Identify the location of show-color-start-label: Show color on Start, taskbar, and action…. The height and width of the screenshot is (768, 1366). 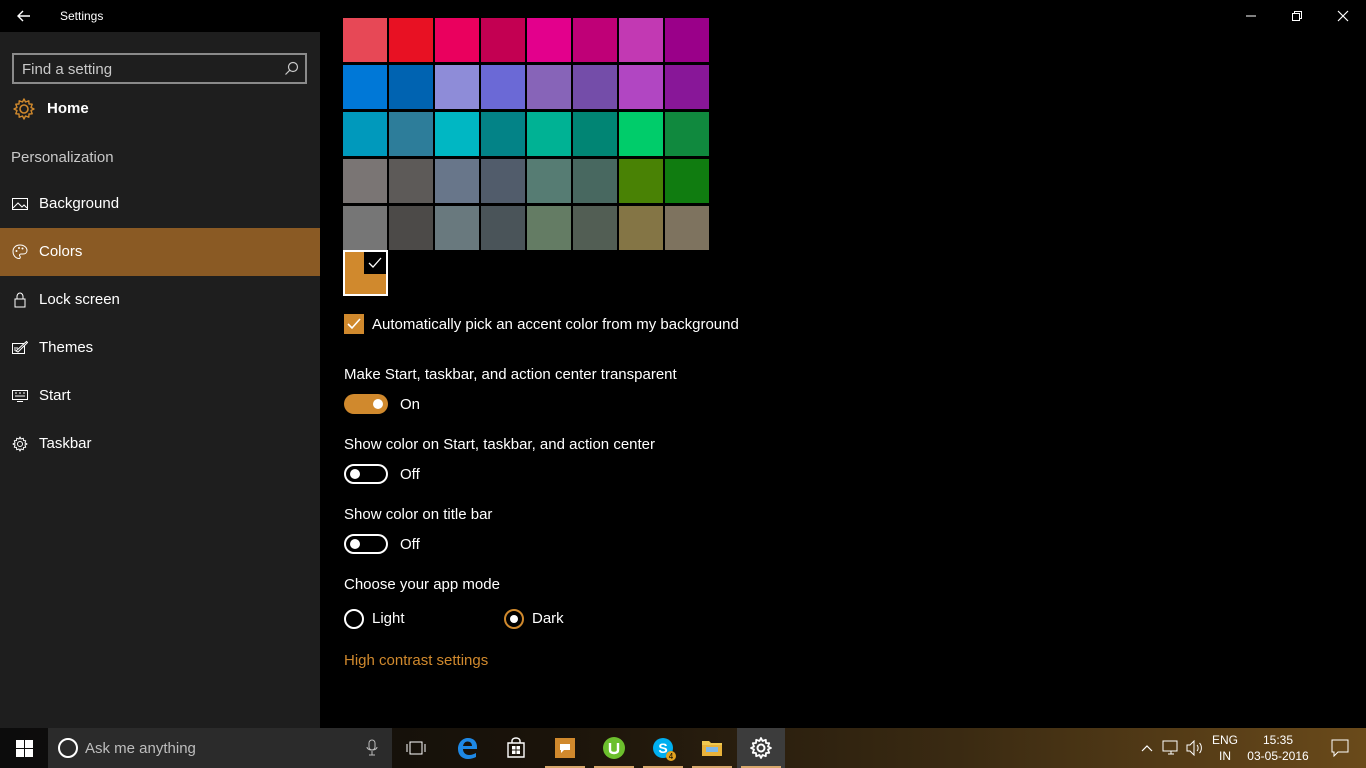
(500, 444).